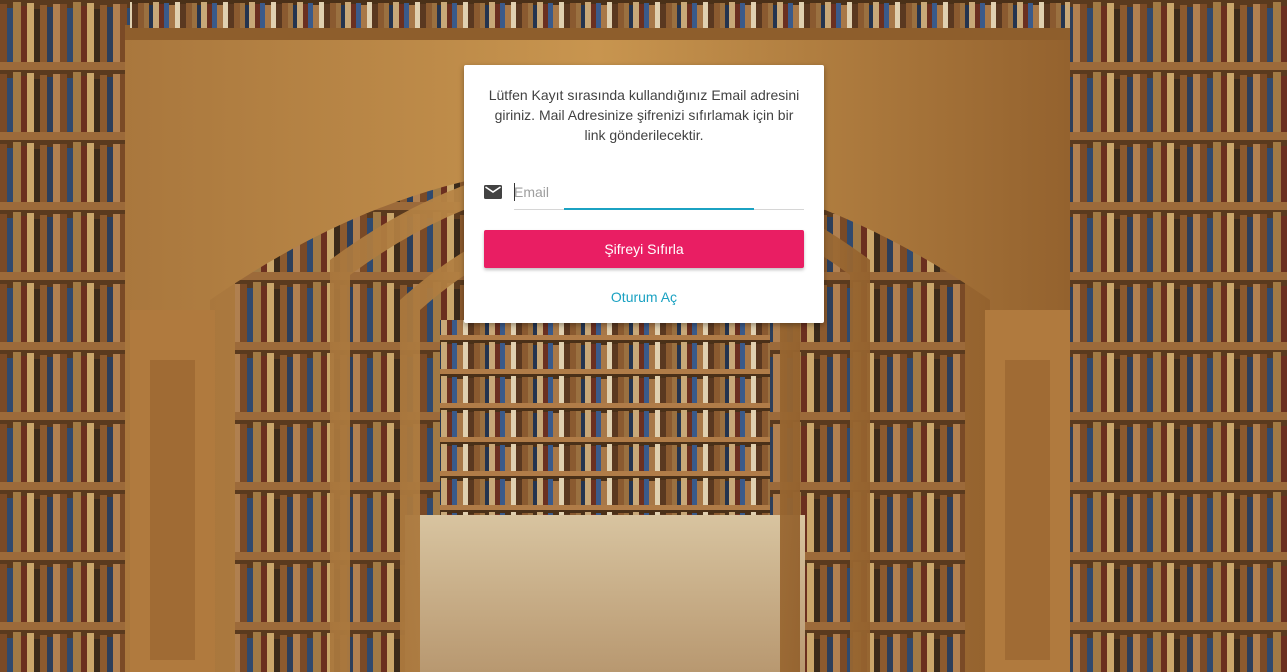 The width and height of the screenshot is (1287, 672). I want to click on email-input-focus-underline, so click(659, 209).